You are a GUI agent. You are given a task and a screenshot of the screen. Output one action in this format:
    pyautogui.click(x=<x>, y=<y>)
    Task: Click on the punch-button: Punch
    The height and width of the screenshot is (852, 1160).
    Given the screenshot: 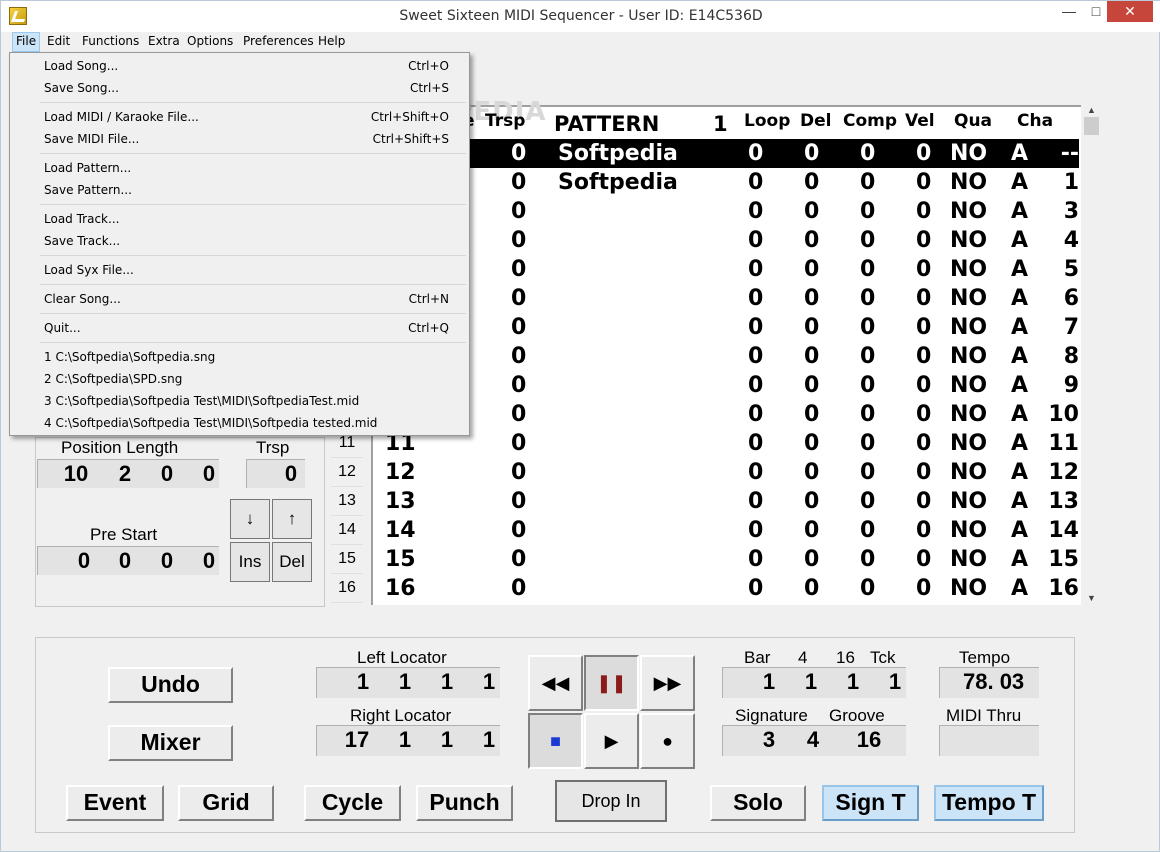 What is the action you would take?
    pyautogui.click(x=464, y=803)
    